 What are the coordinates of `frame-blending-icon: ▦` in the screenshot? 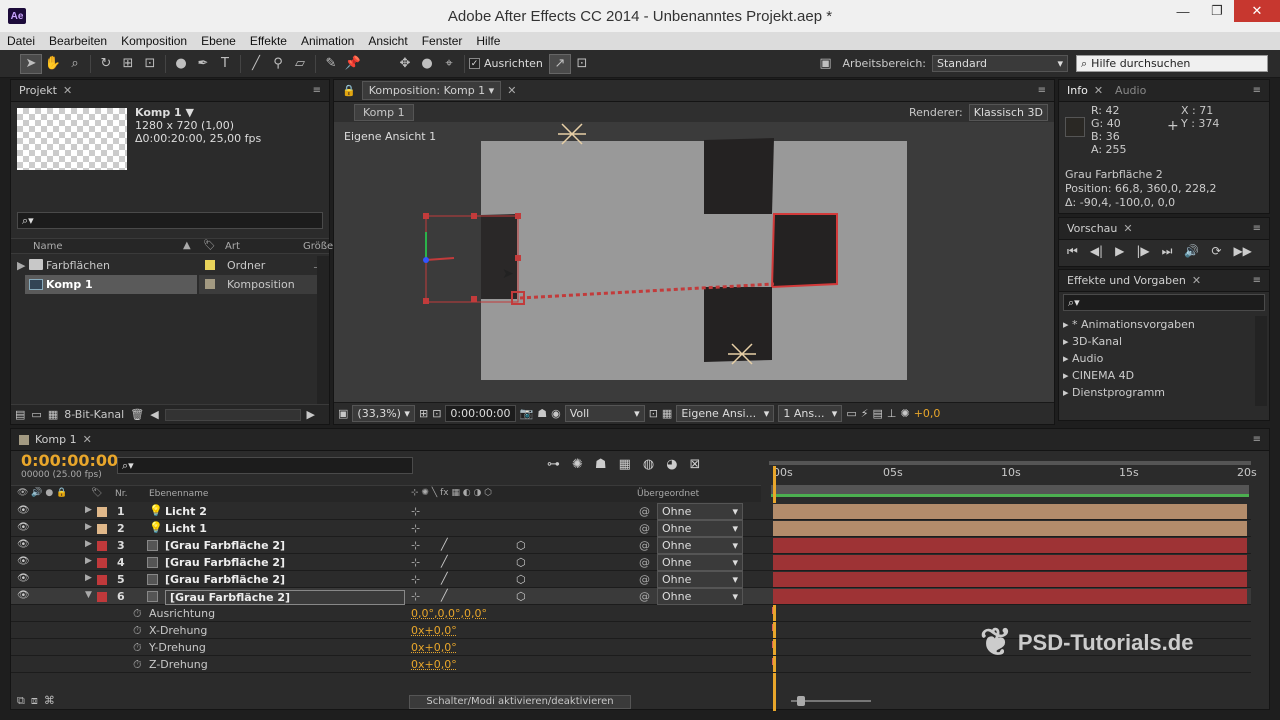 It's located at (625, 464).